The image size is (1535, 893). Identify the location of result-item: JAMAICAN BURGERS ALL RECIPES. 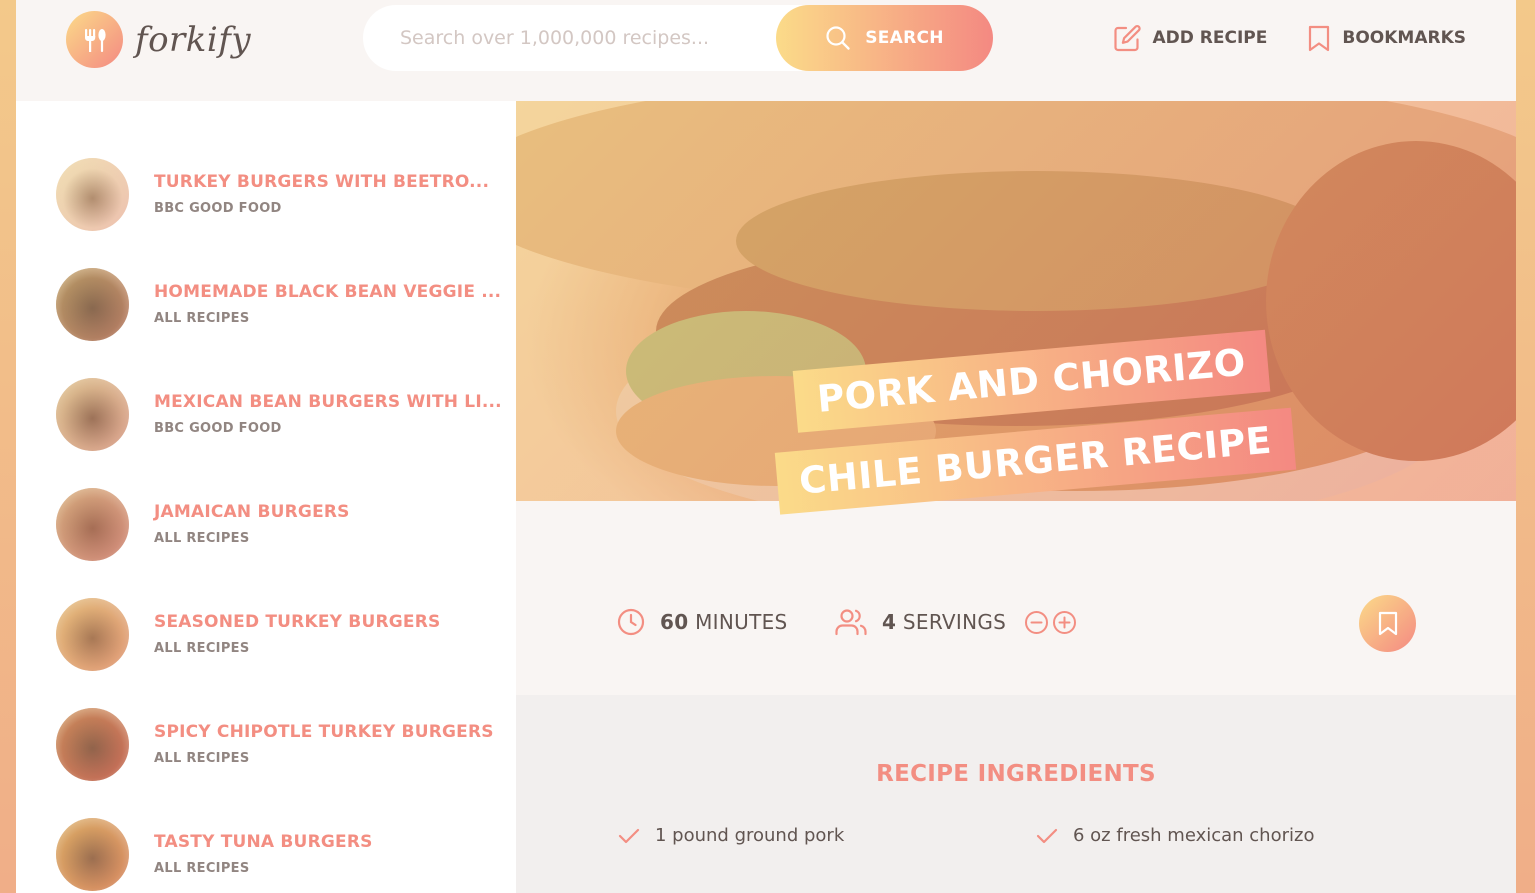
(276, 524).